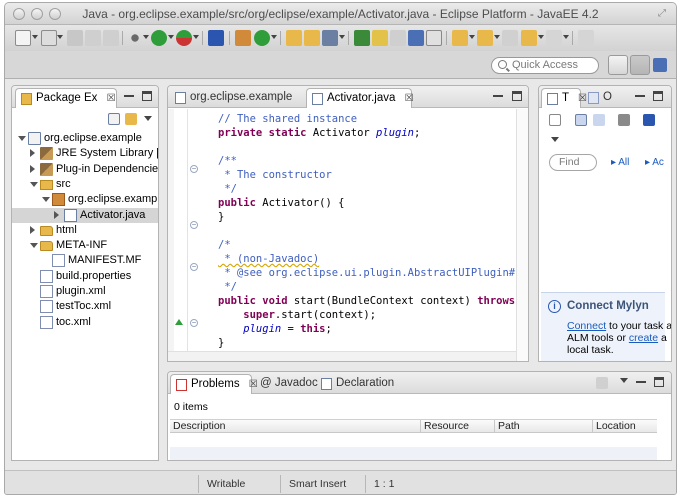  I want to click on tree-item: testToc.xml, so click(85, 306).